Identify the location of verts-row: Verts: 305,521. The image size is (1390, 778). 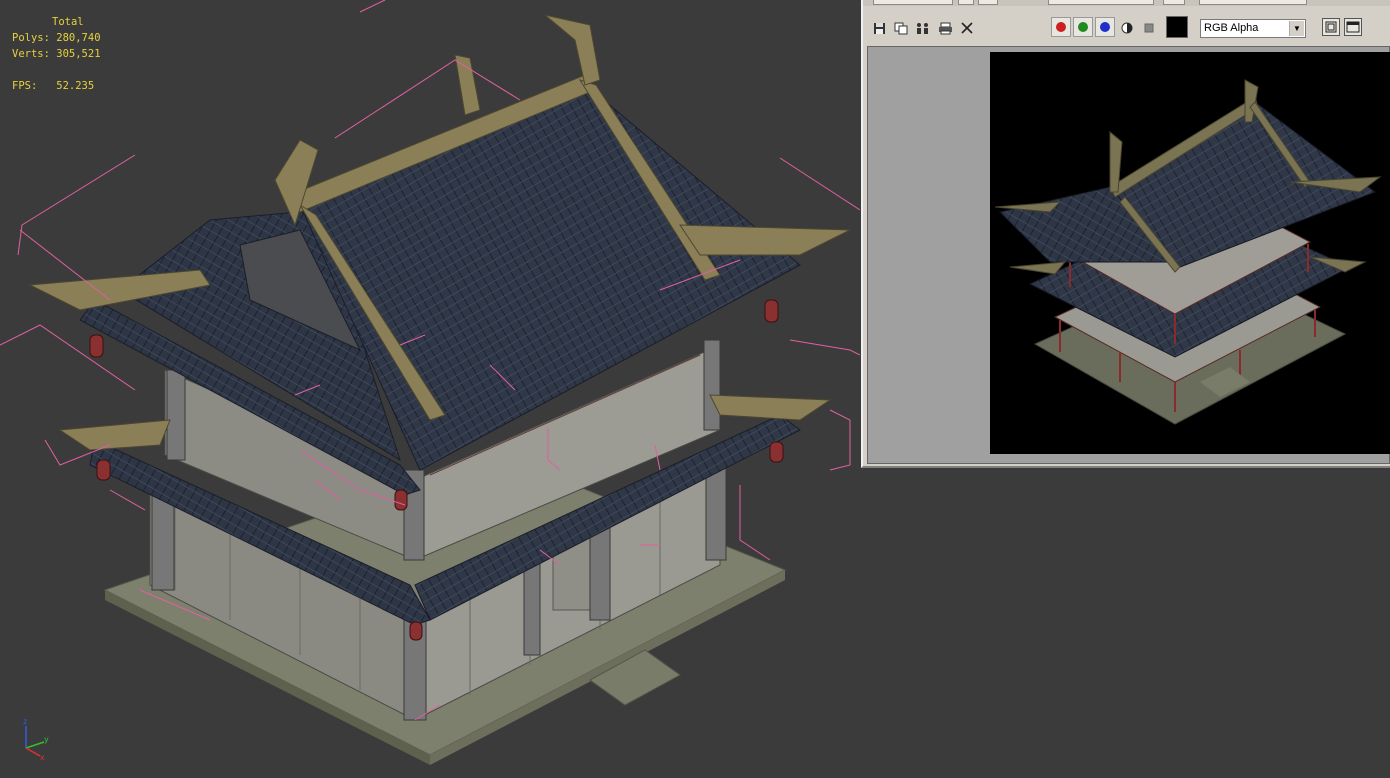
(56, 54).